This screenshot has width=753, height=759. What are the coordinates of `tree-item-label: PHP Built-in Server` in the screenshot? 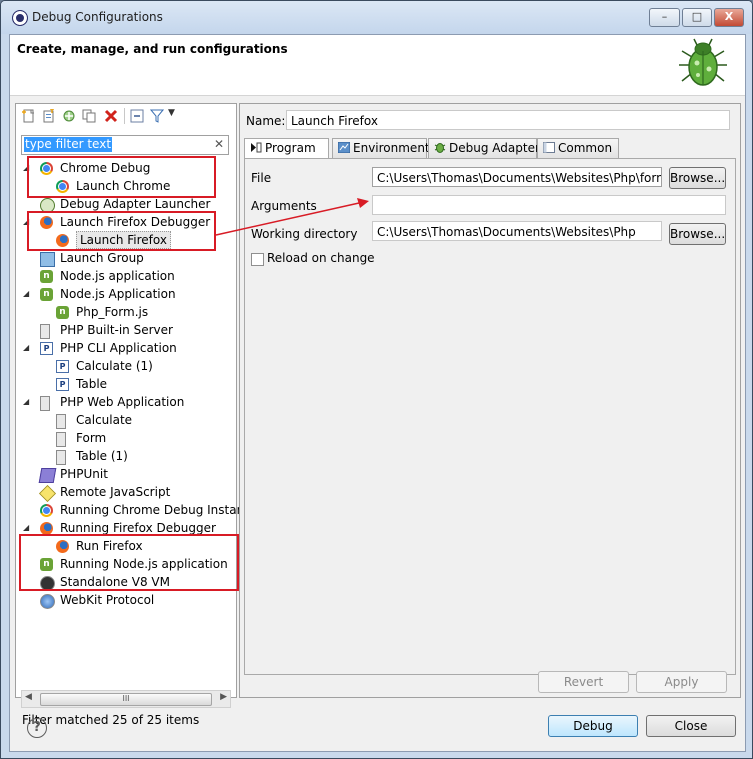 It's located at (116, 330).